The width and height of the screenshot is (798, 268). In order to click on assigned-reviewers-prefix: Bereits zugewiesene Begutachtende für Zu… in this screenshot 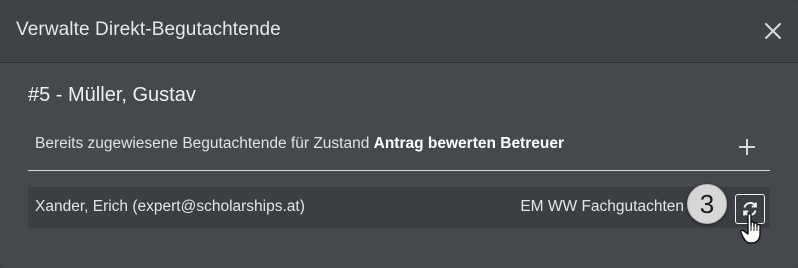, I will do `click(204, 143)`.